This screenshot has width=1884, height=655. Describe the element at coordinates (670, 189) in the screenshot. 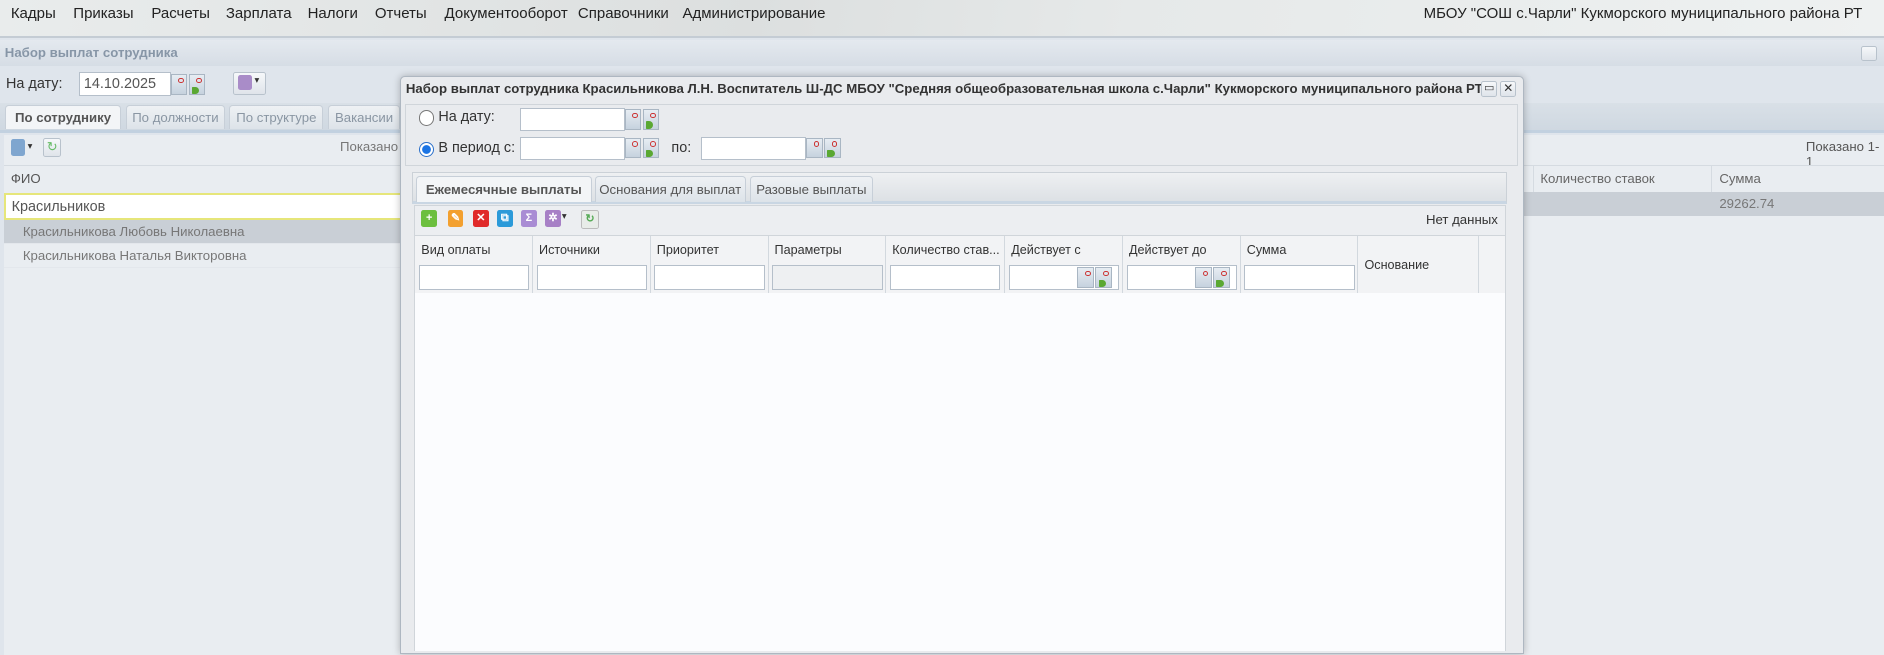

I see `tab-grounds: Основания для выплат` at that location.